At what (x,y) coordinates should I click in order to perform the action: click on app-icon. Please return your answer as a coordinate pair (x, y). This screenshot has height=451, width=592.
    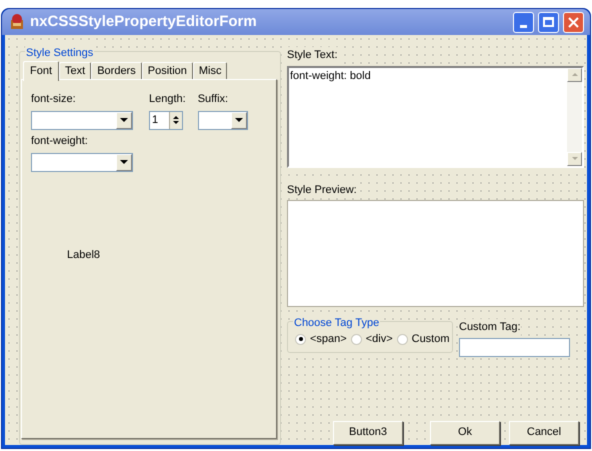
    Looking at the image, I should click on (17, 22).